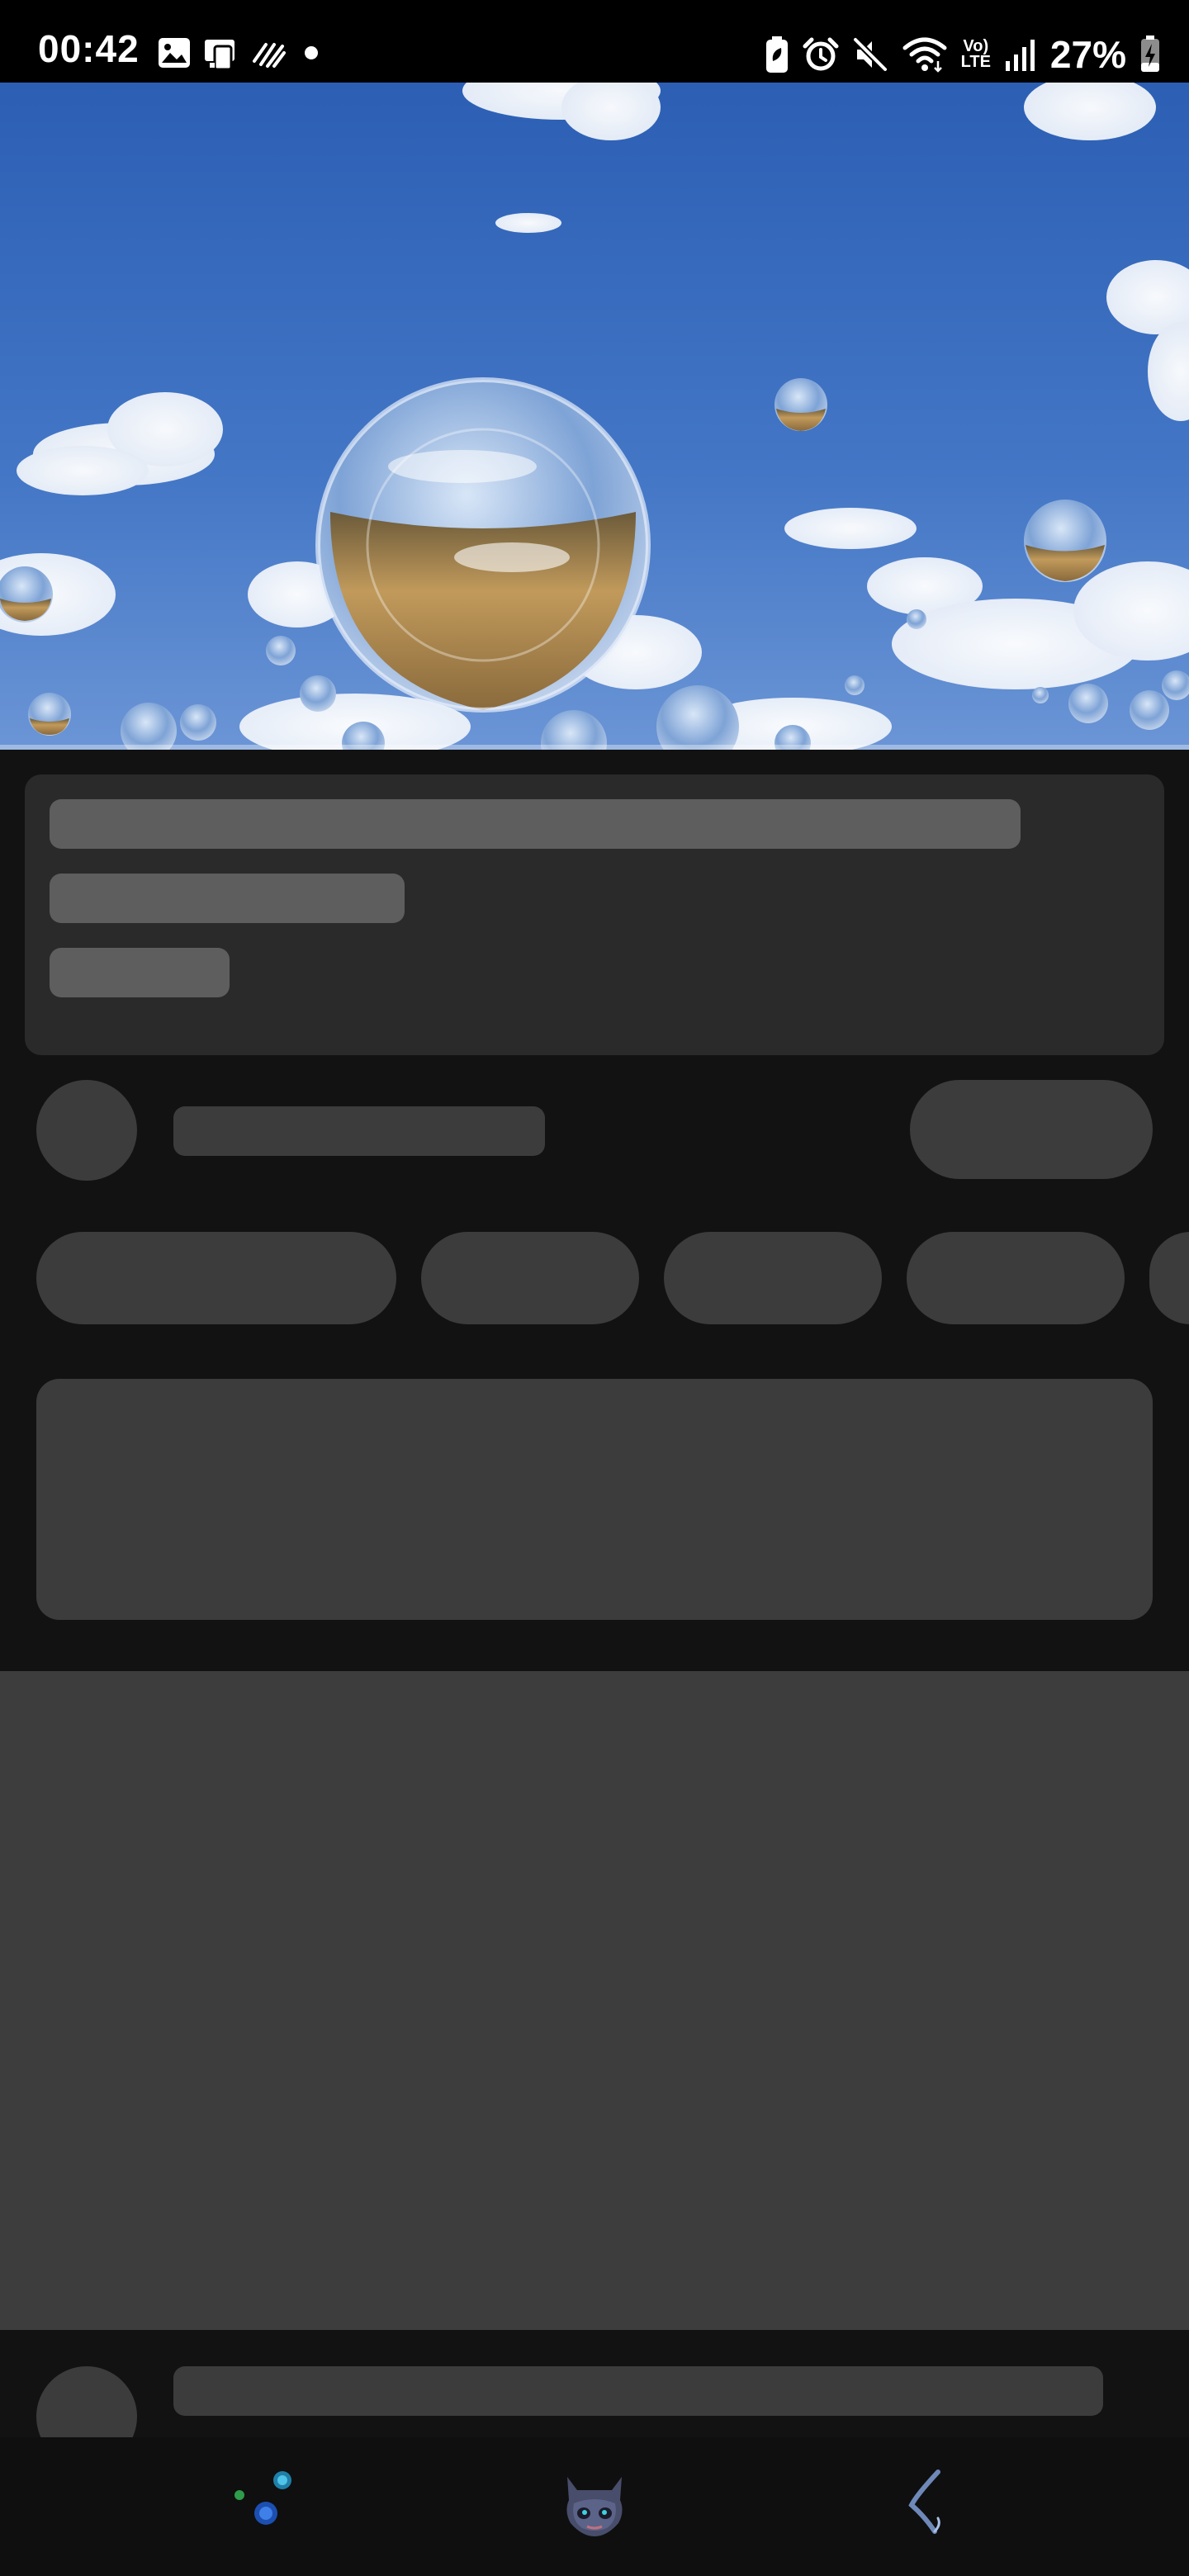  What do you see at coordinates (594, 914) in the screenshot?
I see `skeleton-title-card` at bounding box center [594, 914].